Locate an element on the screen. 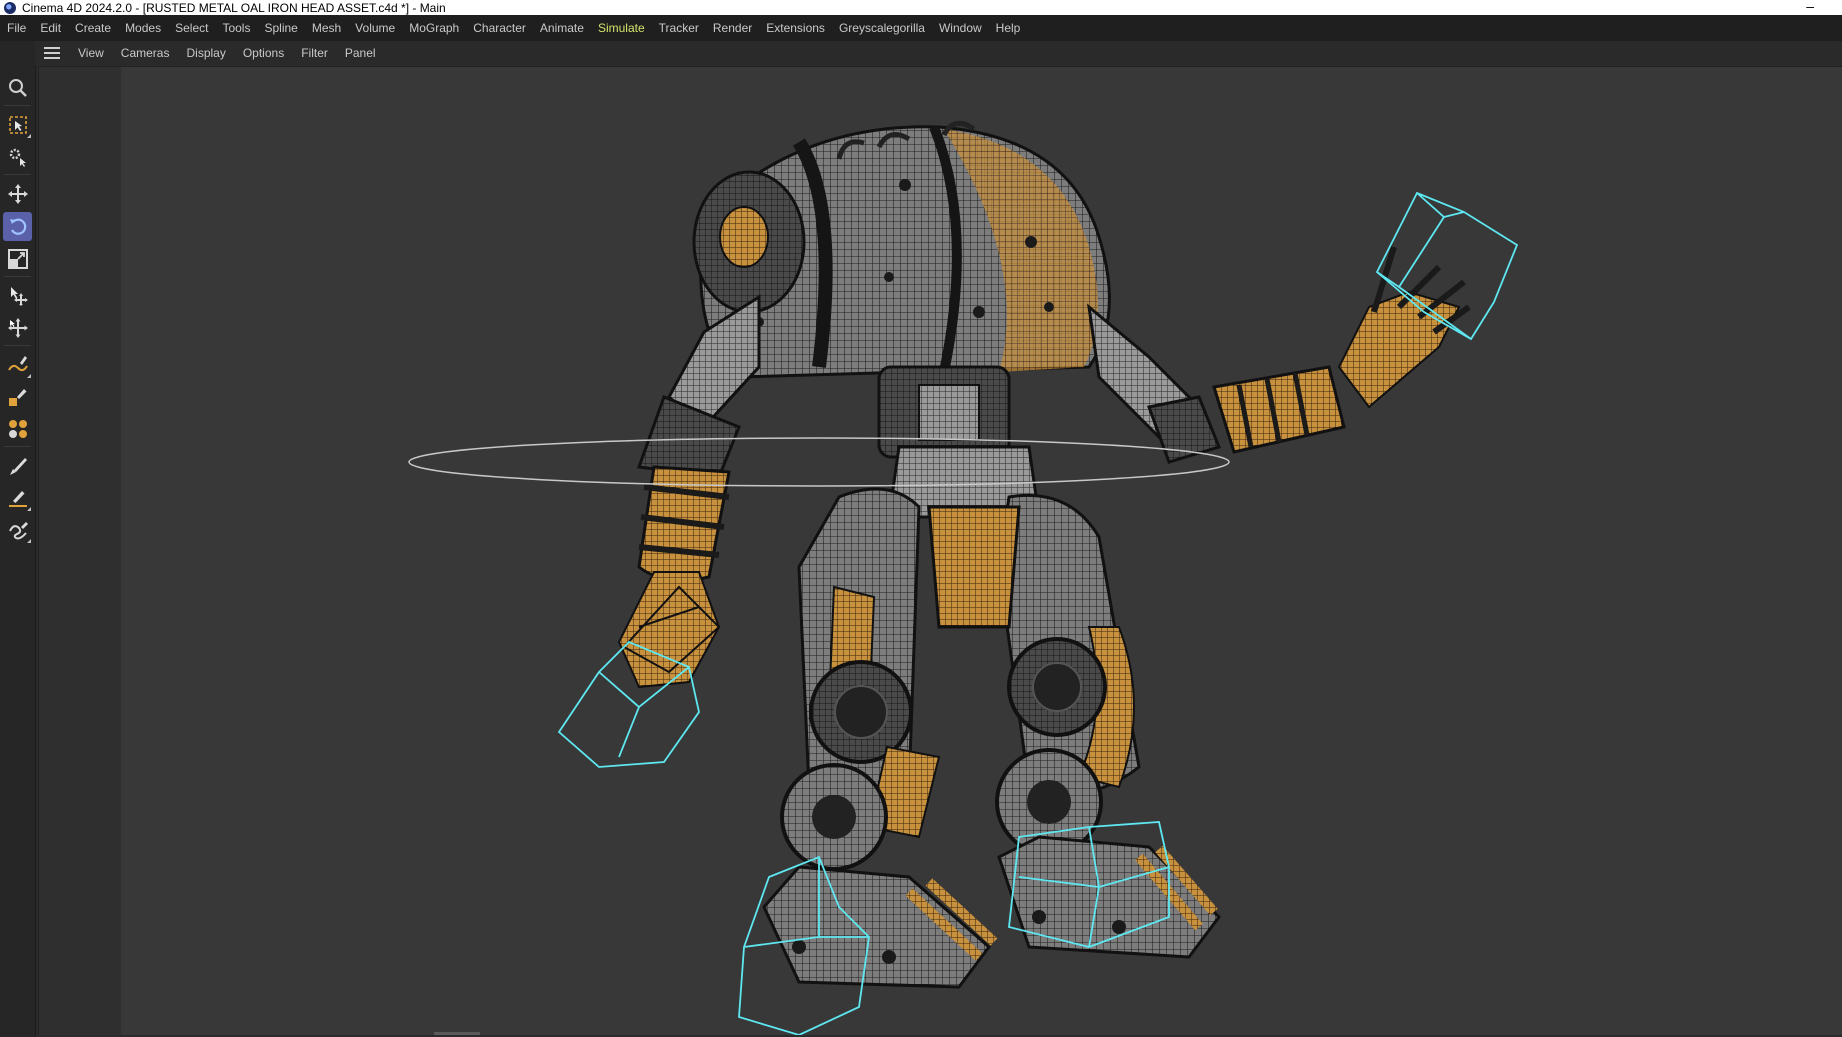  menu-file: File is located at coordinates (16, 28).